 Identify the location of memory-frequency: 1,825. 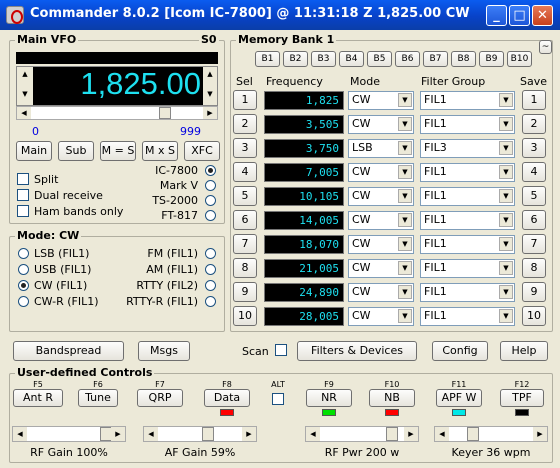
(304, 100).